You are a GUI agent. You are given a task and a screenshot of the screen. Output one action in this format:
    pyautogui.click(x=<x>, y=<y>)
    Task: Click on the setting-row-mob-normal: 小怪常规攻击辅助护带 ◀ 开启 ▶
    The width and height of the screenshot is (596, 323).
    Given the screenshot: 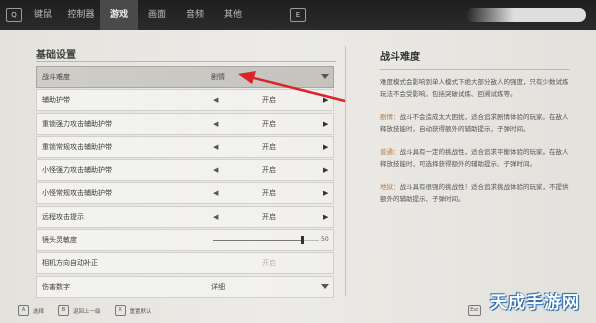 What is the action you would take?
    pyautogui.click(x=185, y=193)
    